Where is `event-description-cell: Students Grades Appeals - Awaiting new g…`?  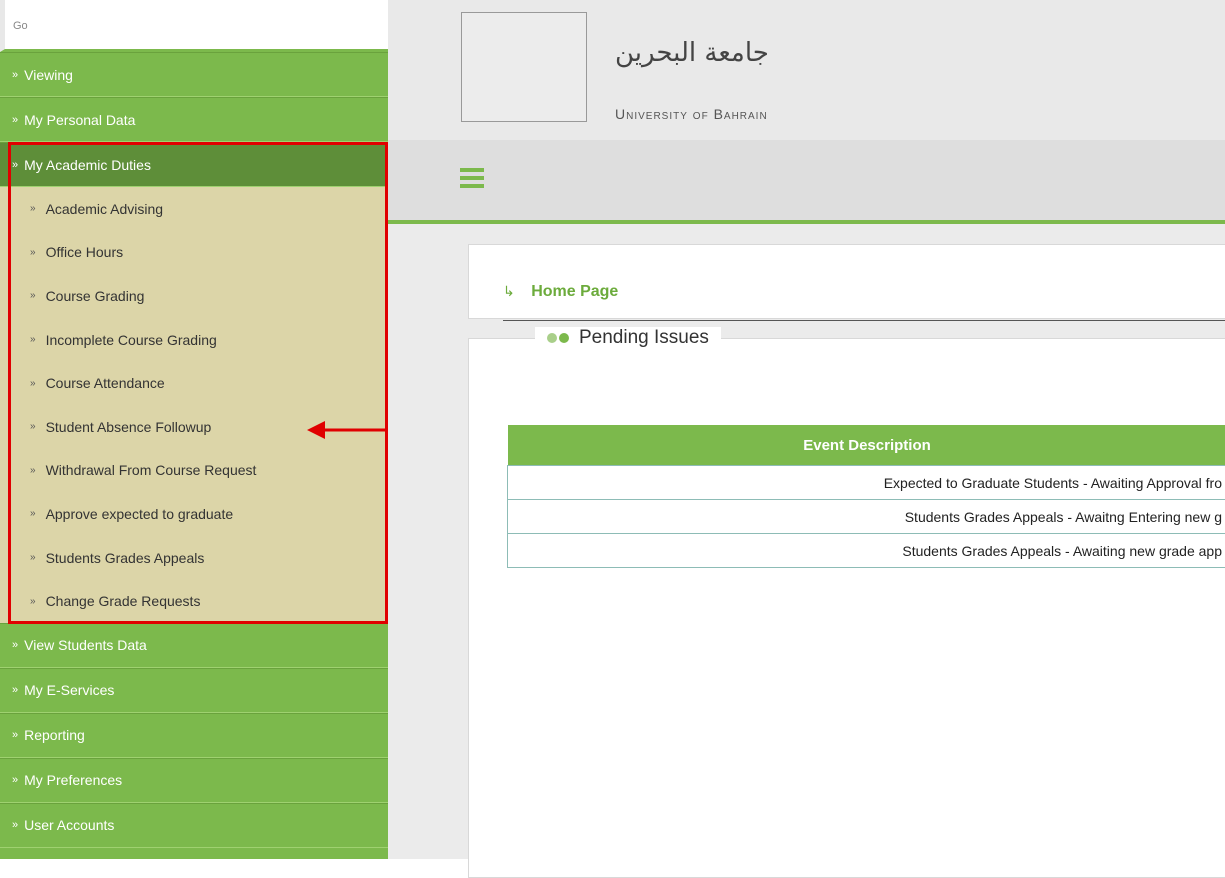 event-description-cell: Students Grades Appeals - Awaiting new g… is located at coordinates (866, 551).